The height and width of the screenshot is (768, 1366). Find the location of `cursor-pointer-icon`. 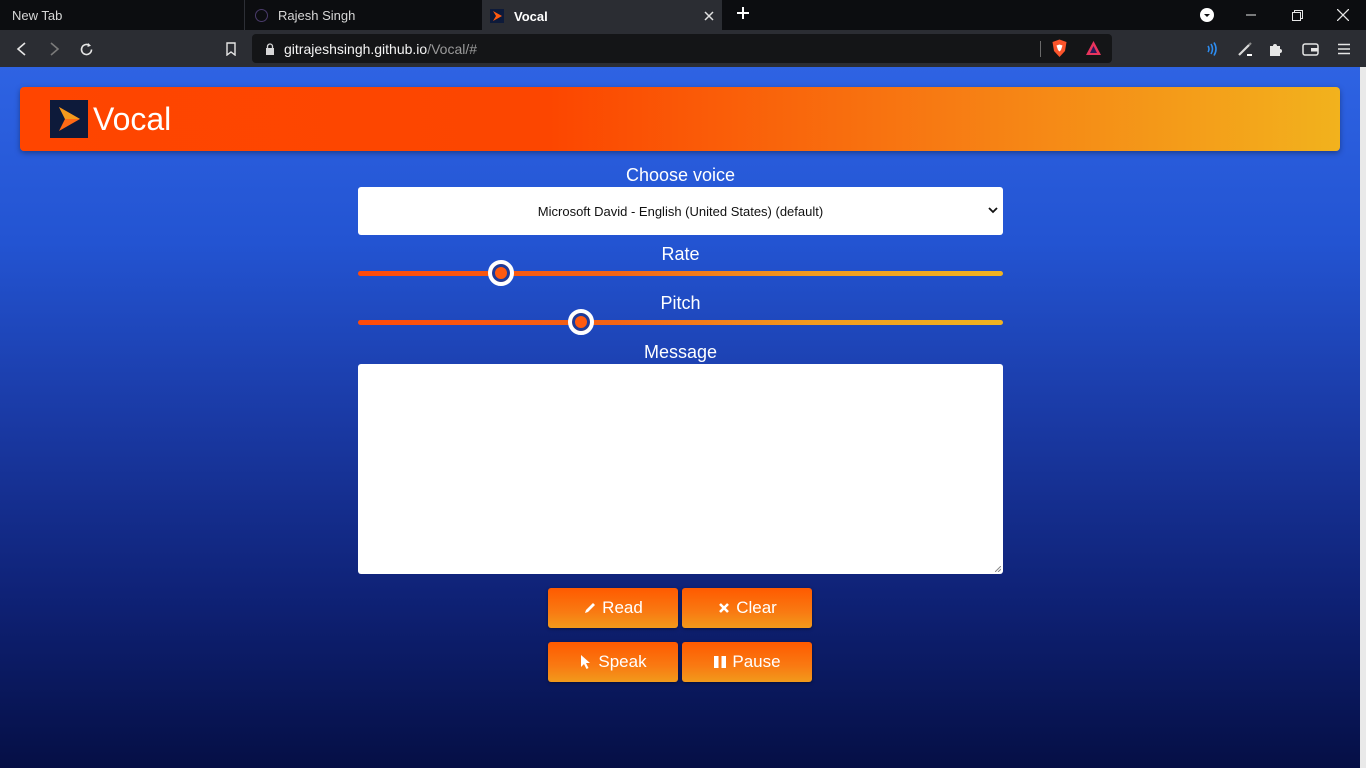

cursor-pointer-icon is located at coordinates (586, 661).